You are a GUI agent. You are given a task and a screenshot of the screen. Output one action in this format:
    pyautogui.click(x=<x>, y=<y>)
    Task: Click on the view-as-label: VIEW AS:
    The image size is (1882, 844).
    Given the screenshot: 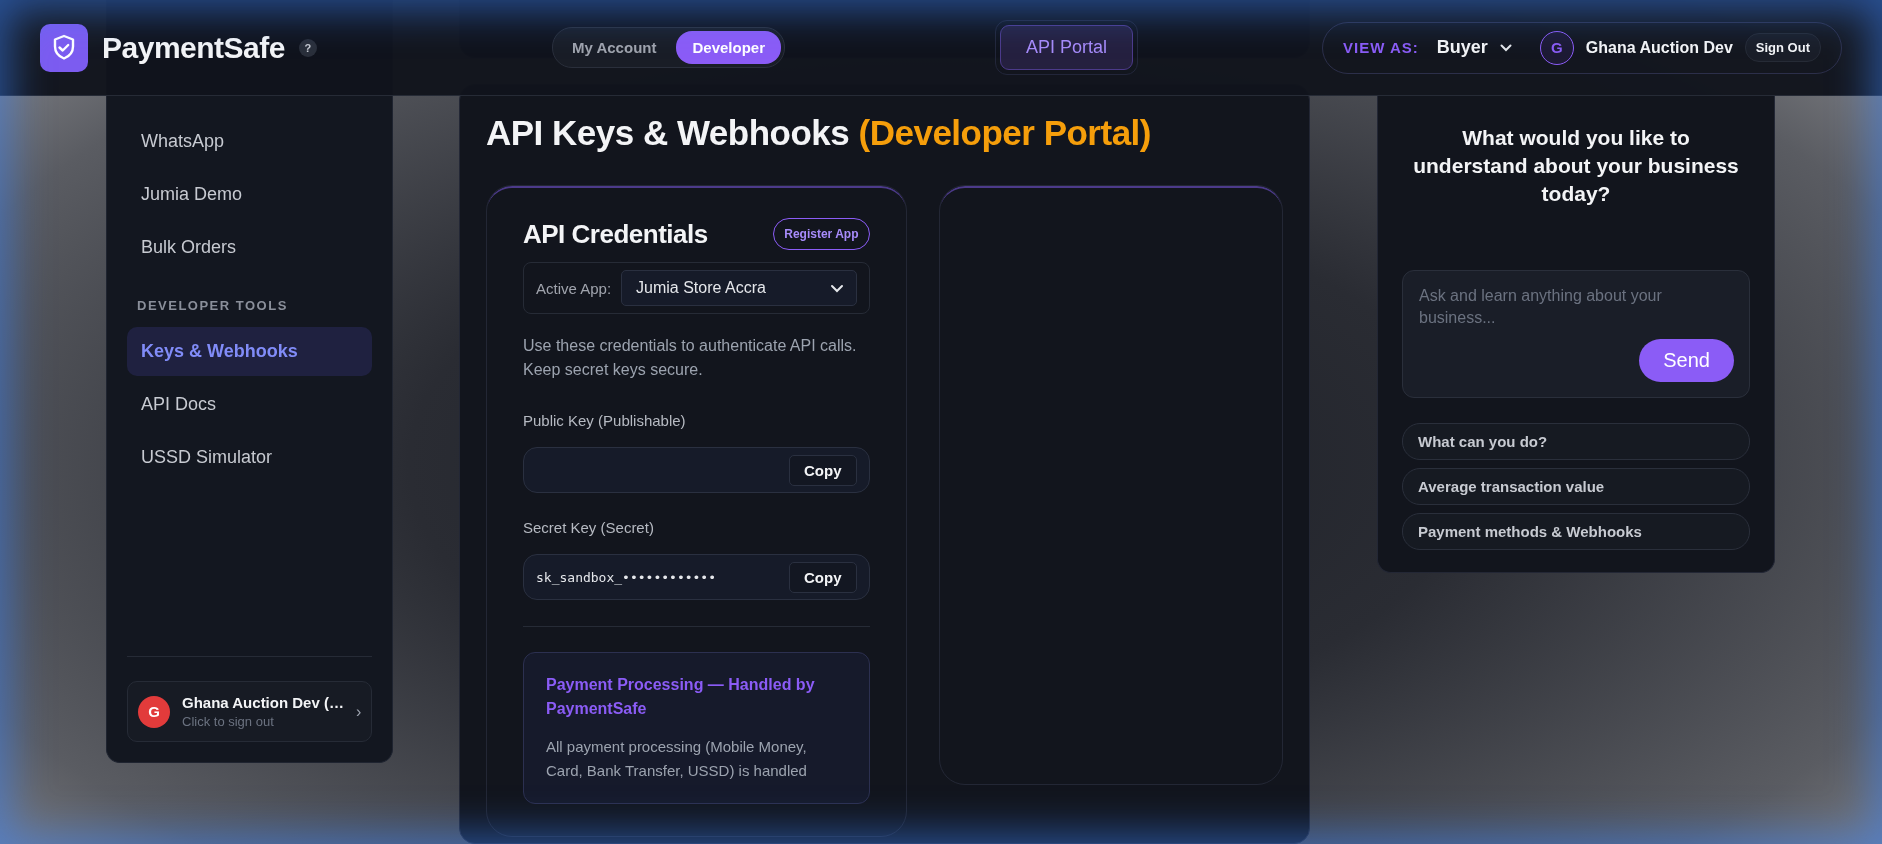 What is the action you would take?
    pyautogui.click(x=1381, y=47)
    